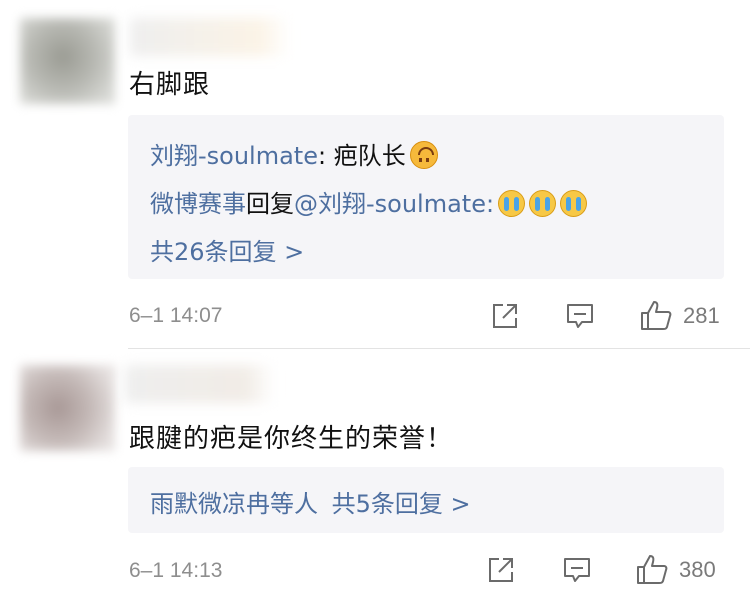 The height and width of the screenshot is (601, 750). I want to click on reply-text: : 疤队长, so click(362, 156).